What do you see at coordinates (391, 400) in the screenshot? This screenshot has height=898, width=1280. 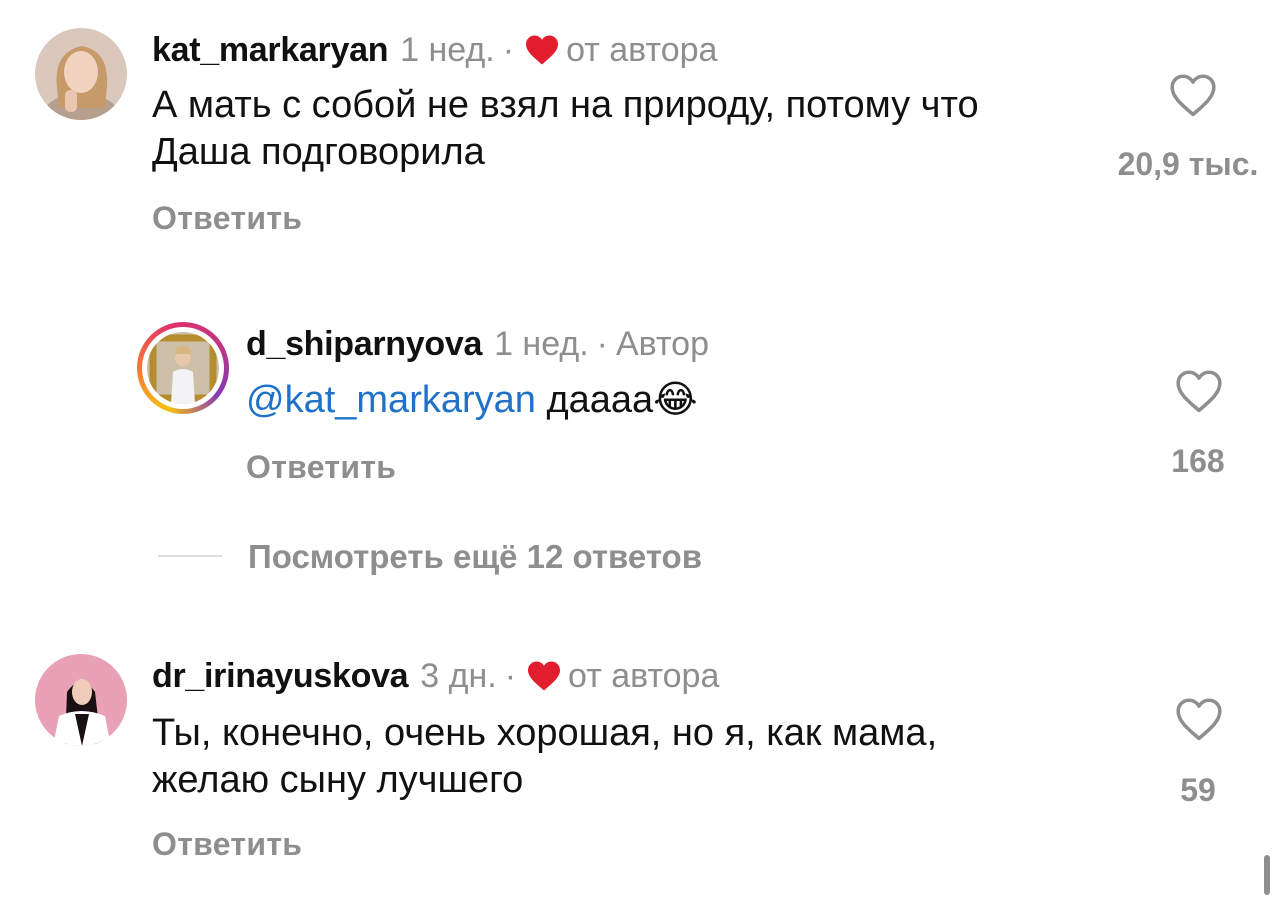 I see `mention-link: @kat_markaryan` at bounding box center [391, 400].